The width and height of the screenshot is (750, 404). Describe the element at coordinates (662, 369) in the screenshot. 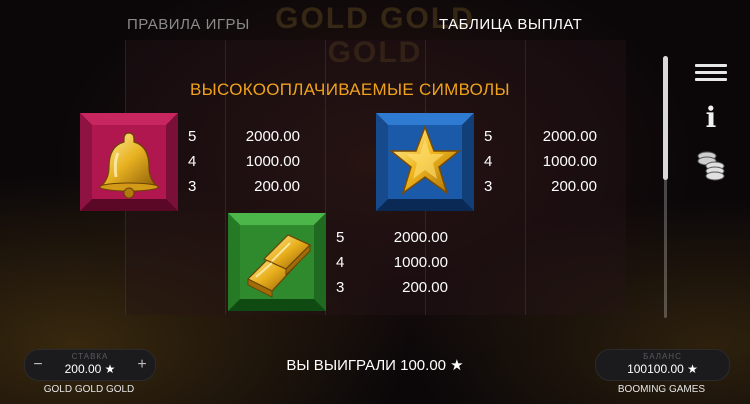

I see `balance-value: 100100.00 ★` at that location.